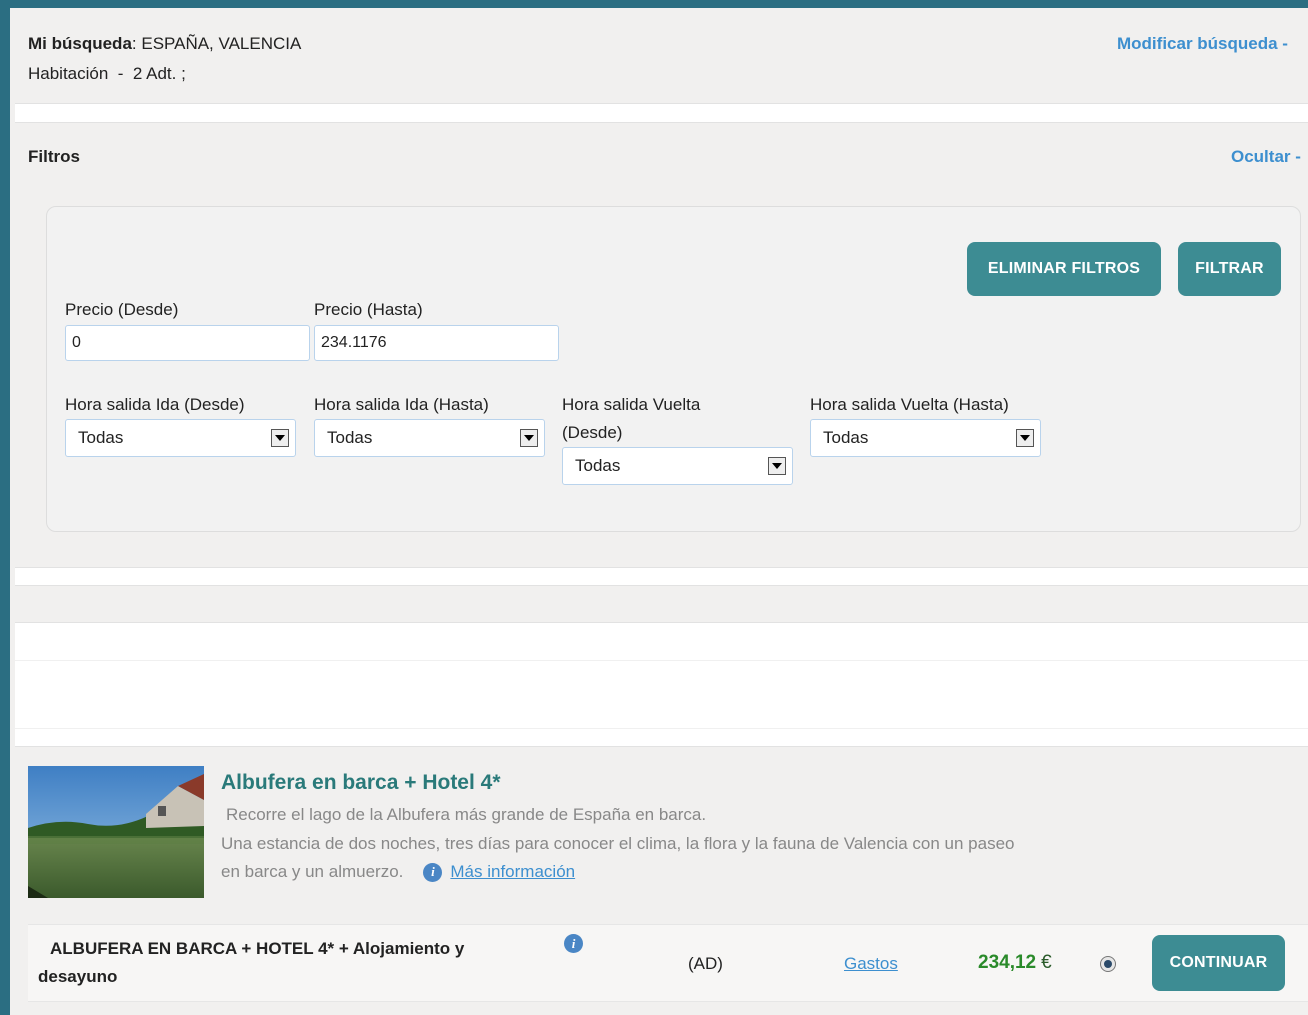 The height and width of the screenshot is (1015, 1308). I want to click on search-label: Mi búsqueda, so click(80, 43).